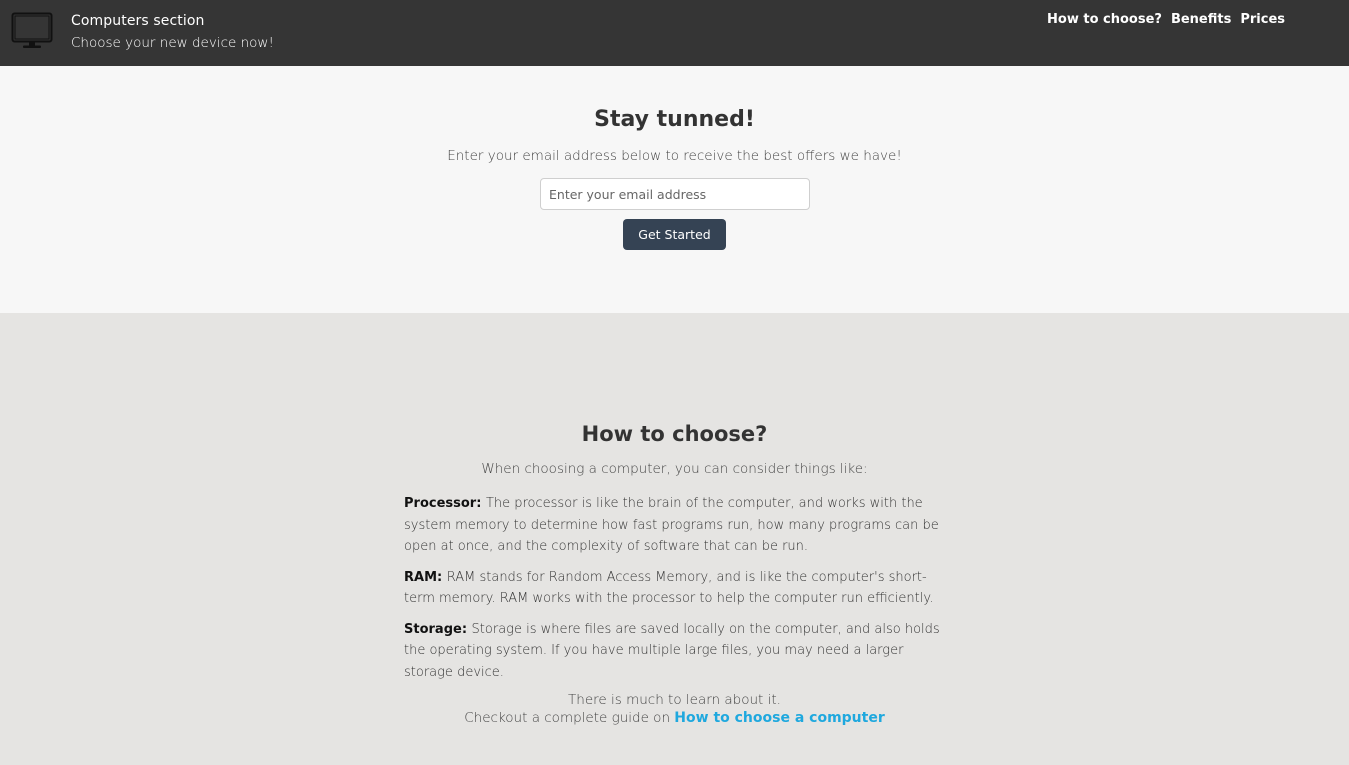  I want to click on guide-link: How to choose a computer, so click(779, 718).